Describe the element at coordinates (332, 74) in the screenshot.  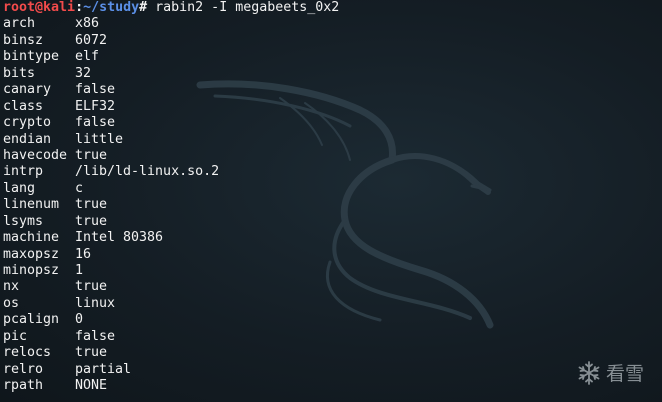
I see `info-row-bits: bits 32` at that location.